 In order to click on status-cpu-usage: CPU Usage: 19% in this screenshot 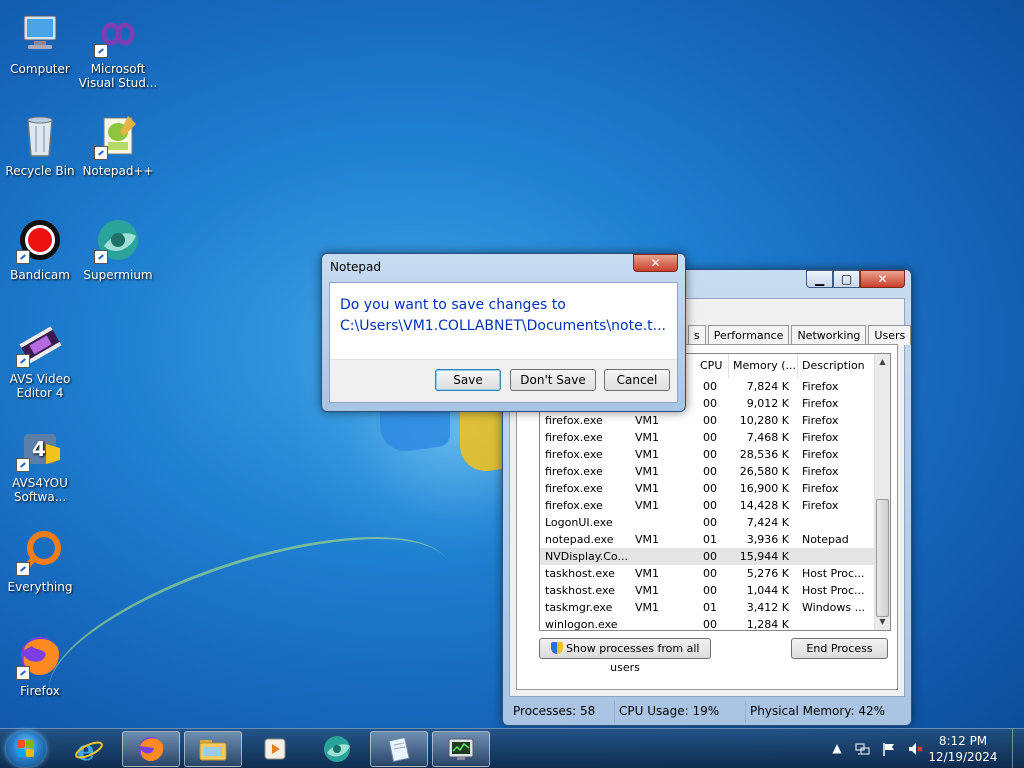, I will do `click(680, 712)`.